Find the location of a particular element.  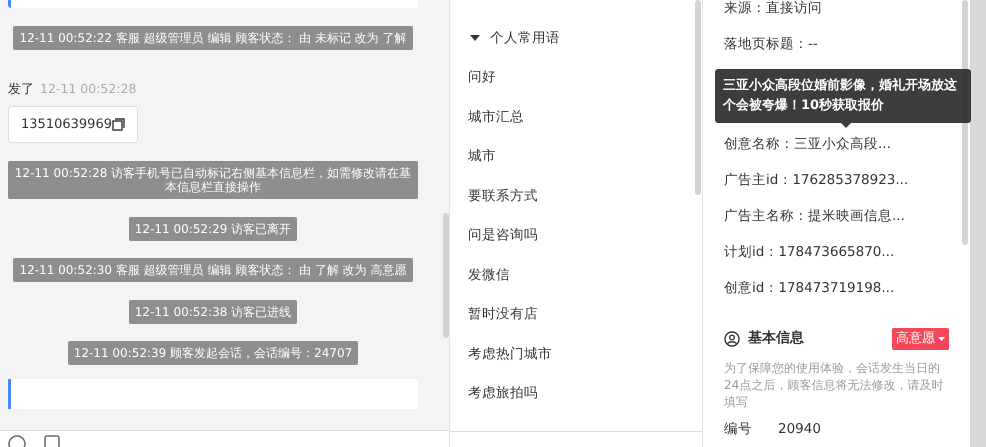

phrase-item: 城市 is located at coordinates (576, 157).